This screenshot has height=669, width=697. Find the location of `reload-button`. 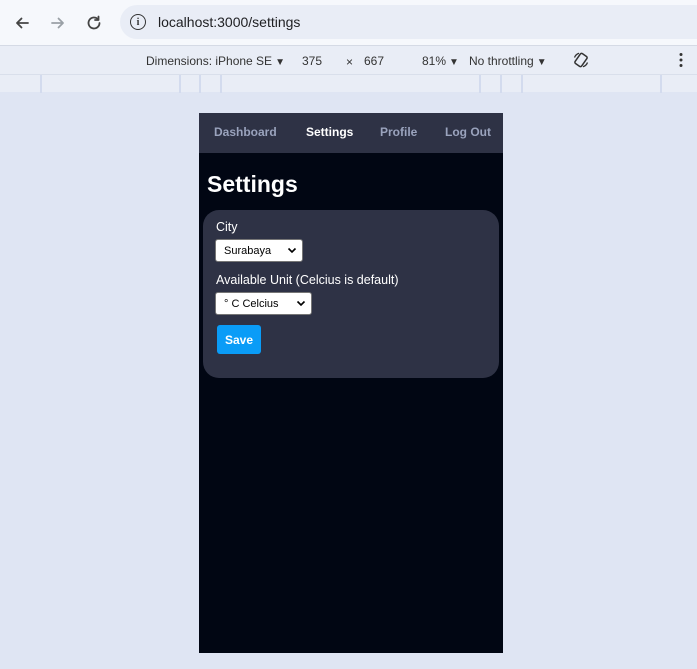

reload-button is located at coordinates (94, 23).